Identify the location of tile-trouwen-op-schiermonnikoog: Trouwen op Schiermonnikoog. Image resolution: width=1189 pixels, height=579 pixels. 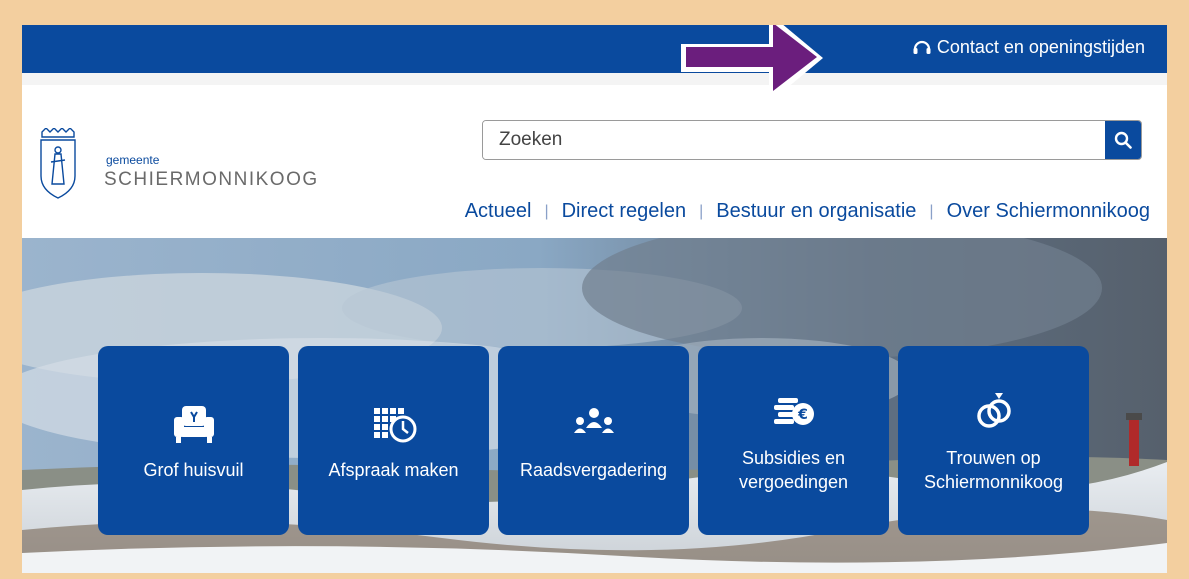
(993, 440).